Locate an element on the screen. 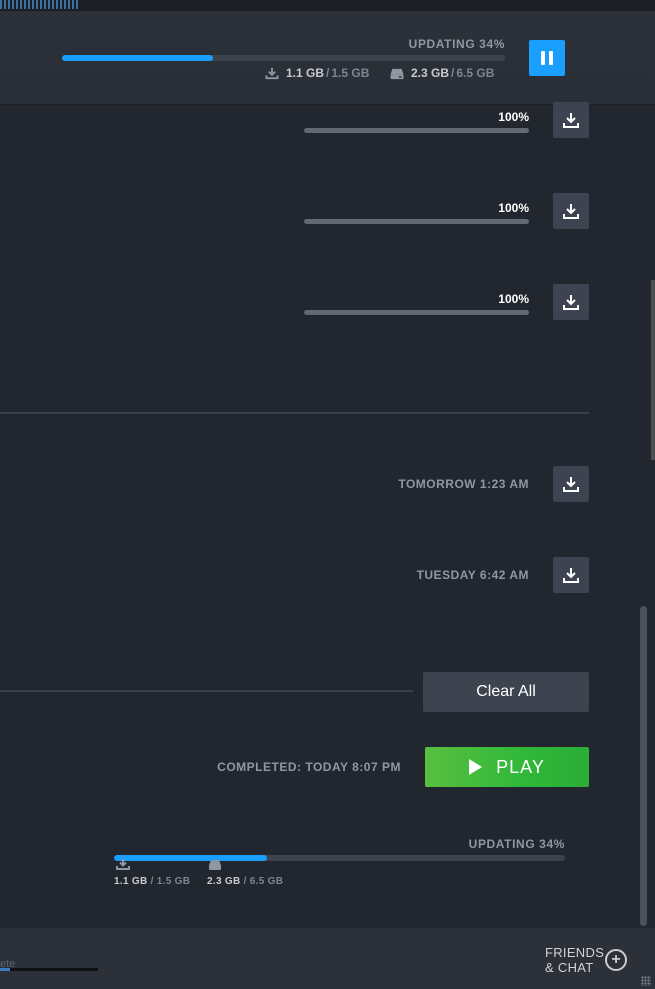  completed-progress-fill is located at coordinates (191, 858).